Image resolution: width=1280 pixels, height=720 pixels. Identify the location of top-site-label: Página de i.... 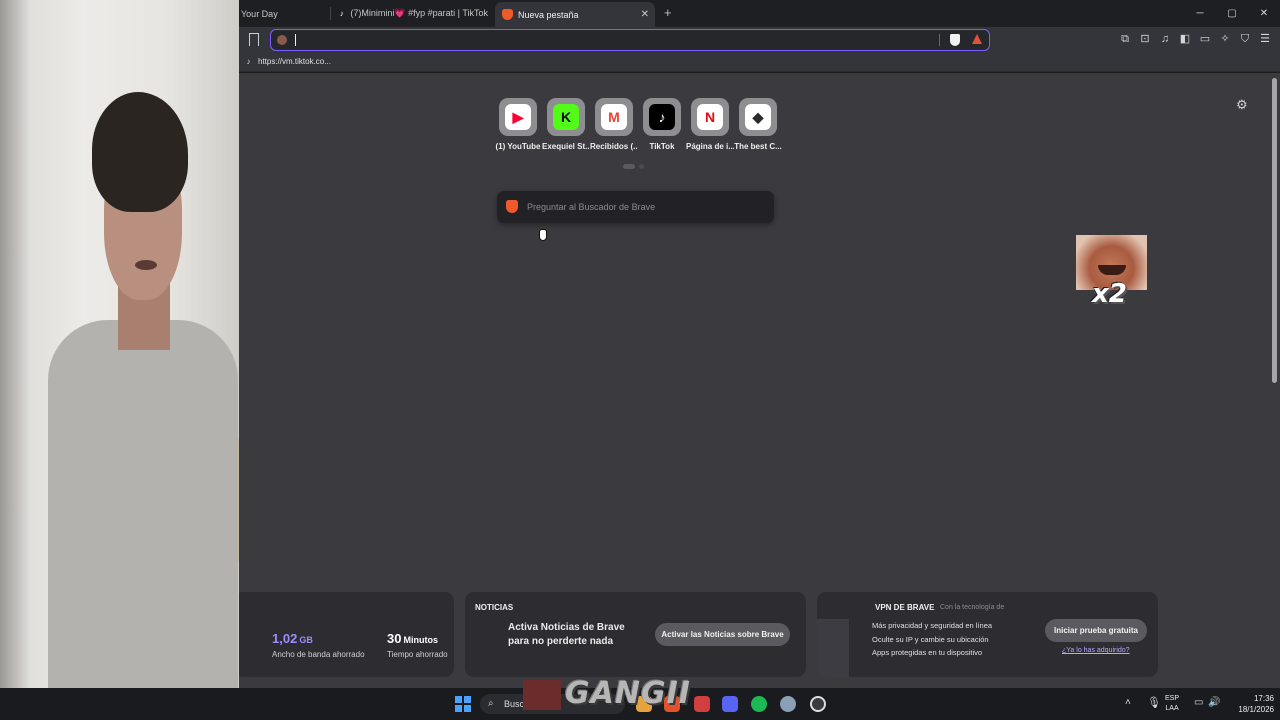
(710, 146).